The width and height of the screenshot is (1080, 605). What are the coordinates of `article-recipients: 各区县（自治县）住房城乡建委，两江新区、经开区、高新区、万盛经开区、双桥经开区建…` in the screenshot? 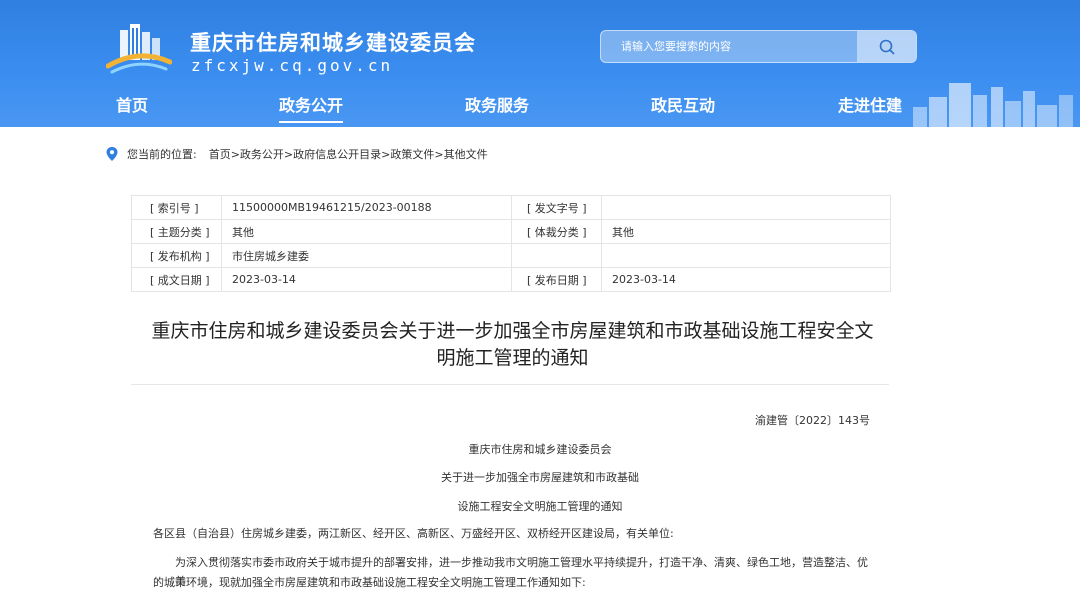 It's located at (413, 533).